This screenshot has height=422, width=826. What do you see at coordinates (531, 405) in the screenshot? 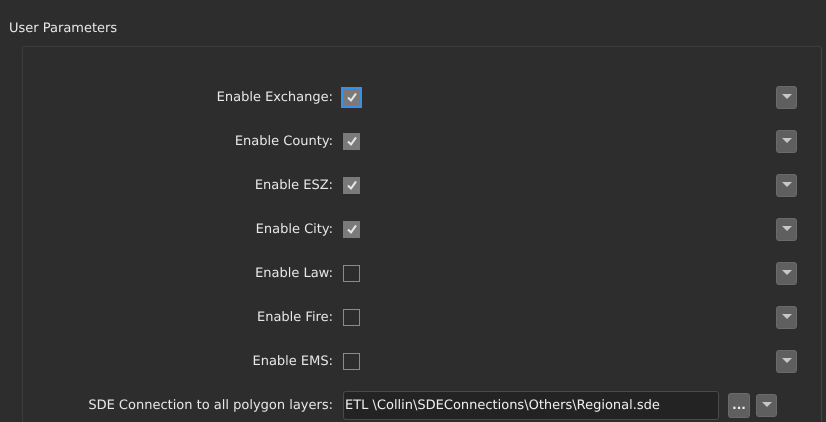
I see `path-field: ETL \Collin\SDEConnections\Others\Regional.sde` at bounding box center [531, 405].